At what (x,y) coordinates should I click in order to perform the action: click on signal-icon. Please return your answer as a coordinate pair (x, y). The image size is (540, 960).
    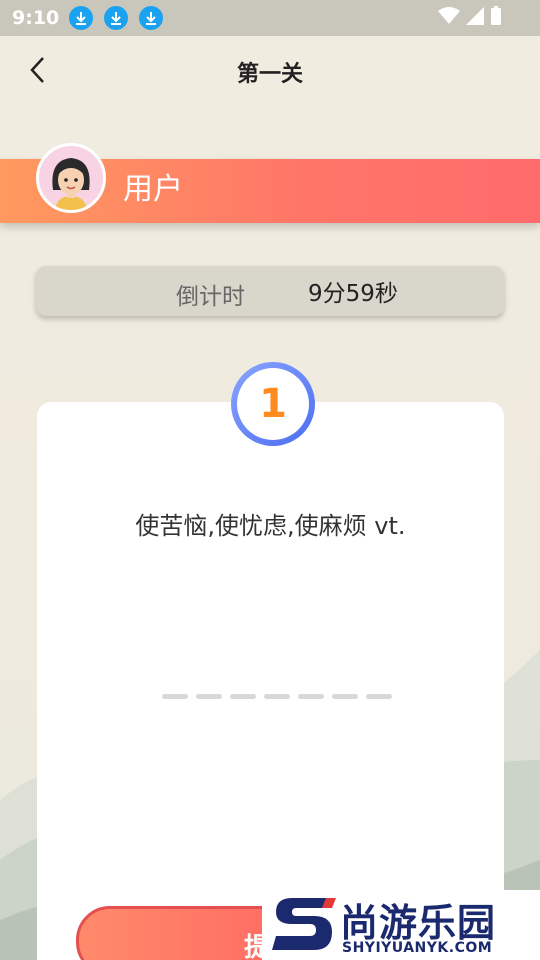
    Looking at the image, I should click on (475, 16).